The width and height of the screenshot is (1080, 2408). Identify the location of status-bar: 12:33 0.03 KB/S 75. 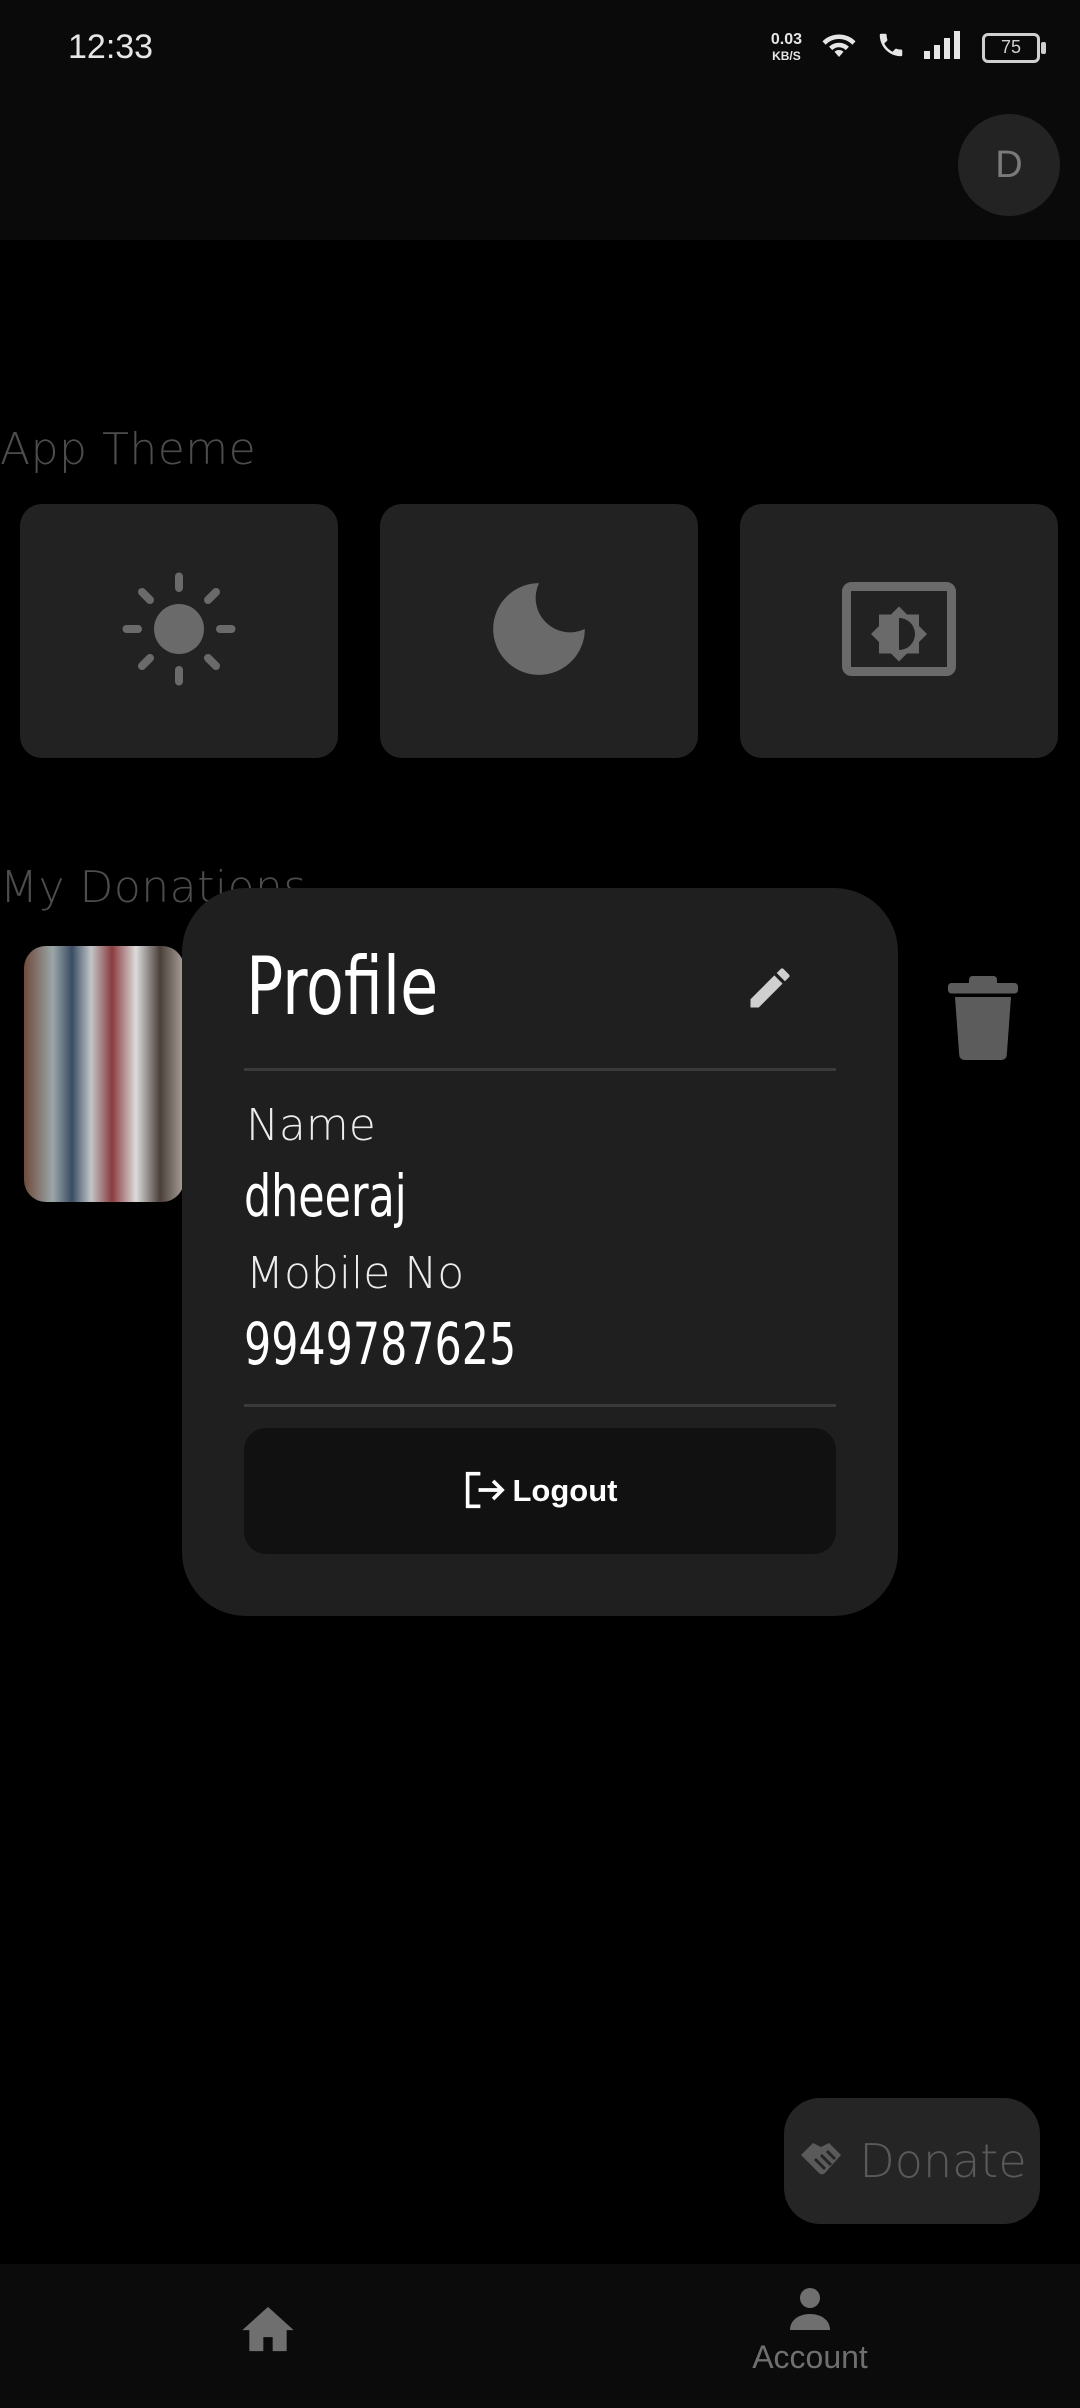
(540, 48).